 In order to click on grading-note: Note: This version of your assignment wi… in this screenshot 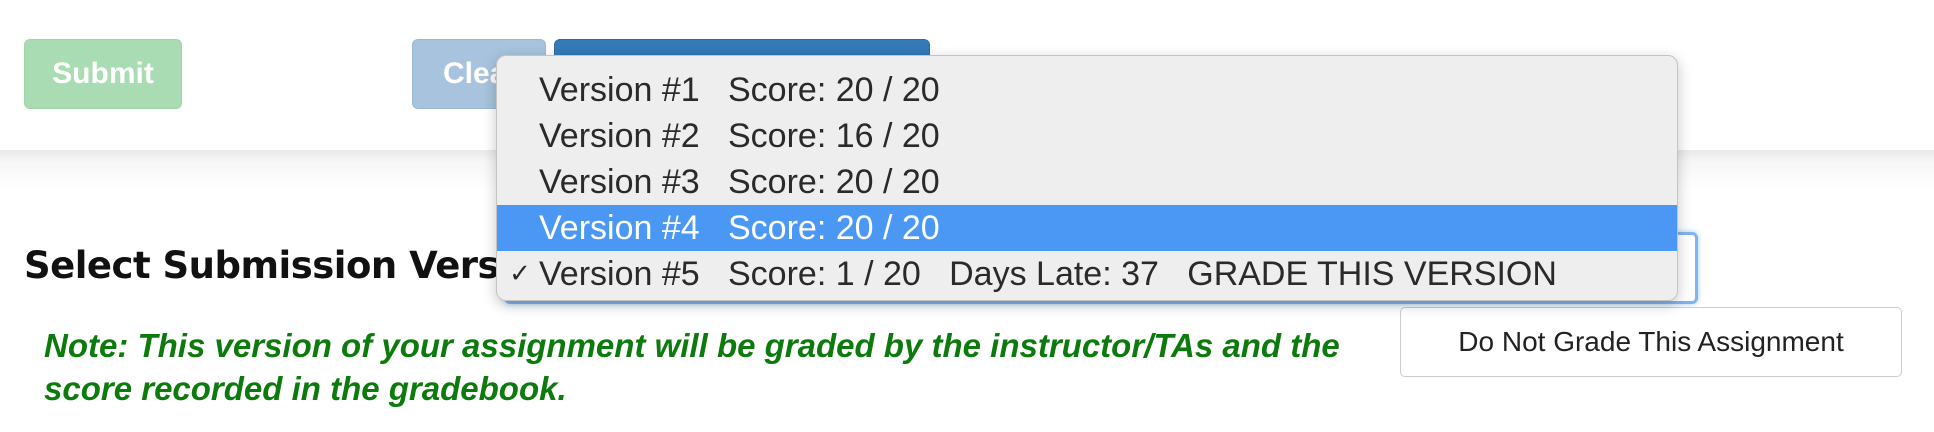, I will do `click(692, 367)`.